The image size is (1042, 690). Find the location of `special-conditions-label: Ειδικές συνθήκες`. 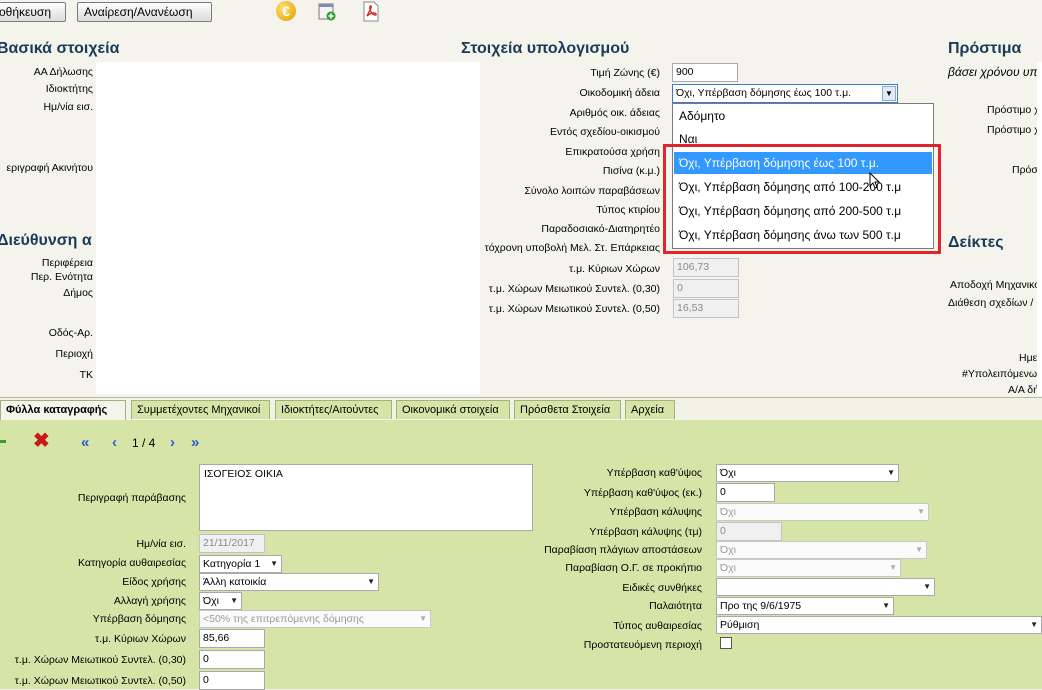

special-conditions-label: Ειδικές συνθήκες is located at coordinates (662, 588).